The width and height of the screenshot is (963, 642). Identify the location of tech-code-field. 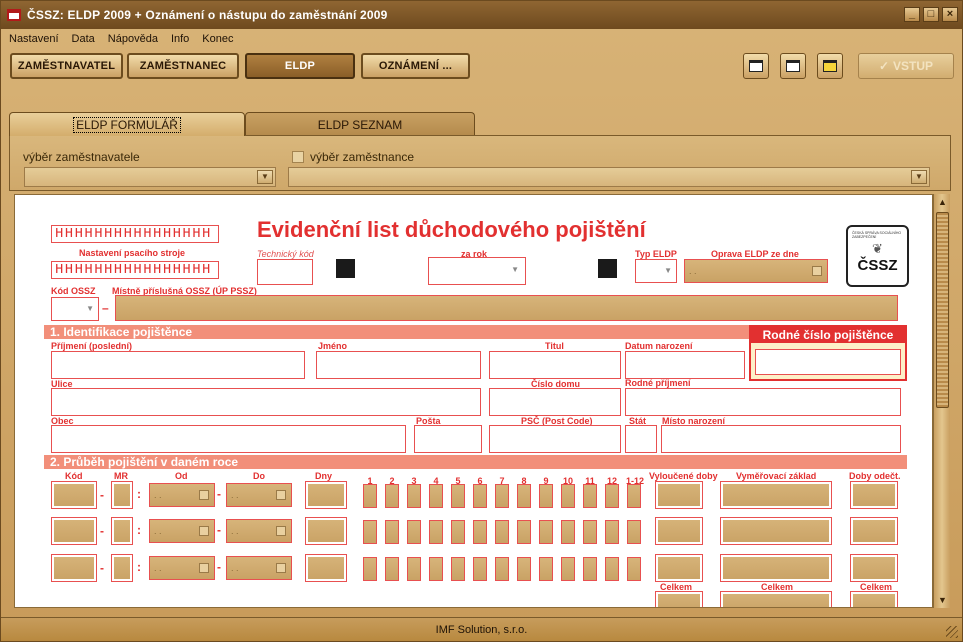
(285, 272).